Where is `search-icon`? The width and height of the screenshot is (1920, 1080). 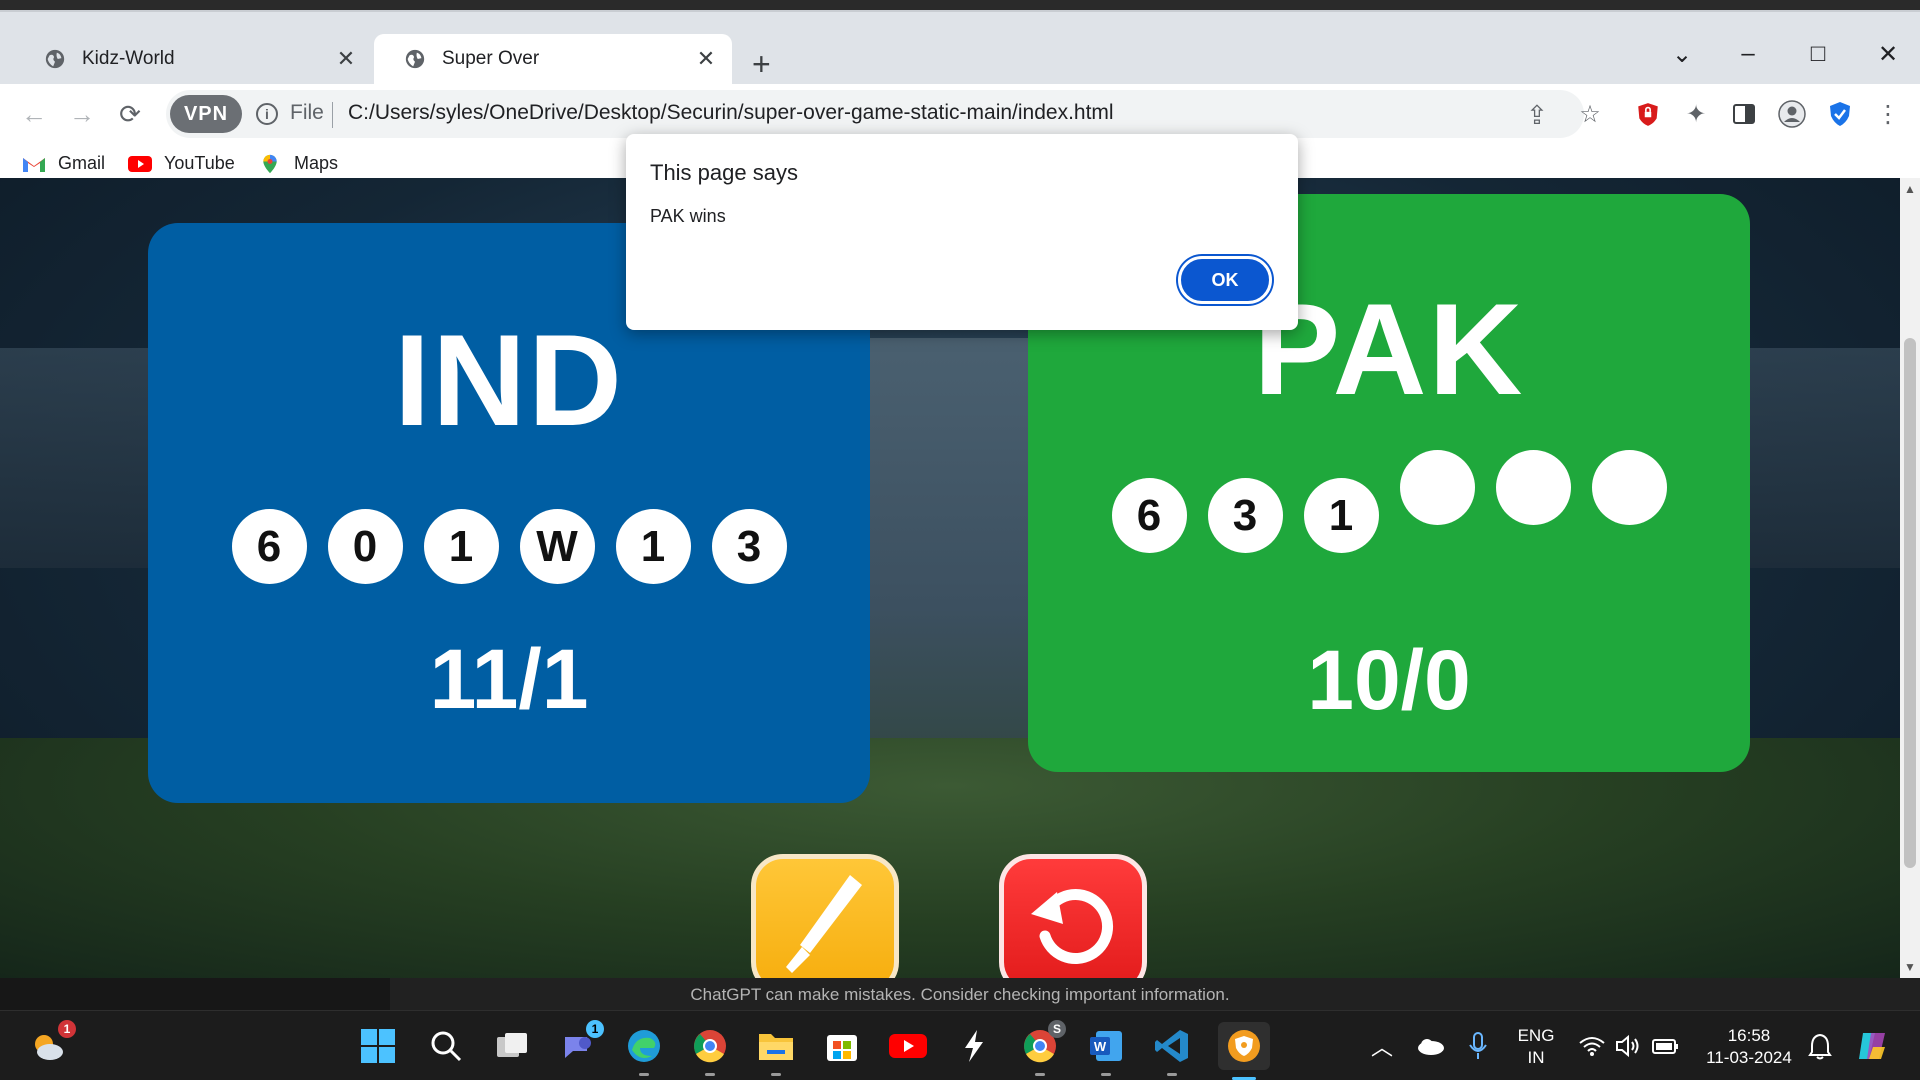
search-icon is located at coordinates (446, 1046).